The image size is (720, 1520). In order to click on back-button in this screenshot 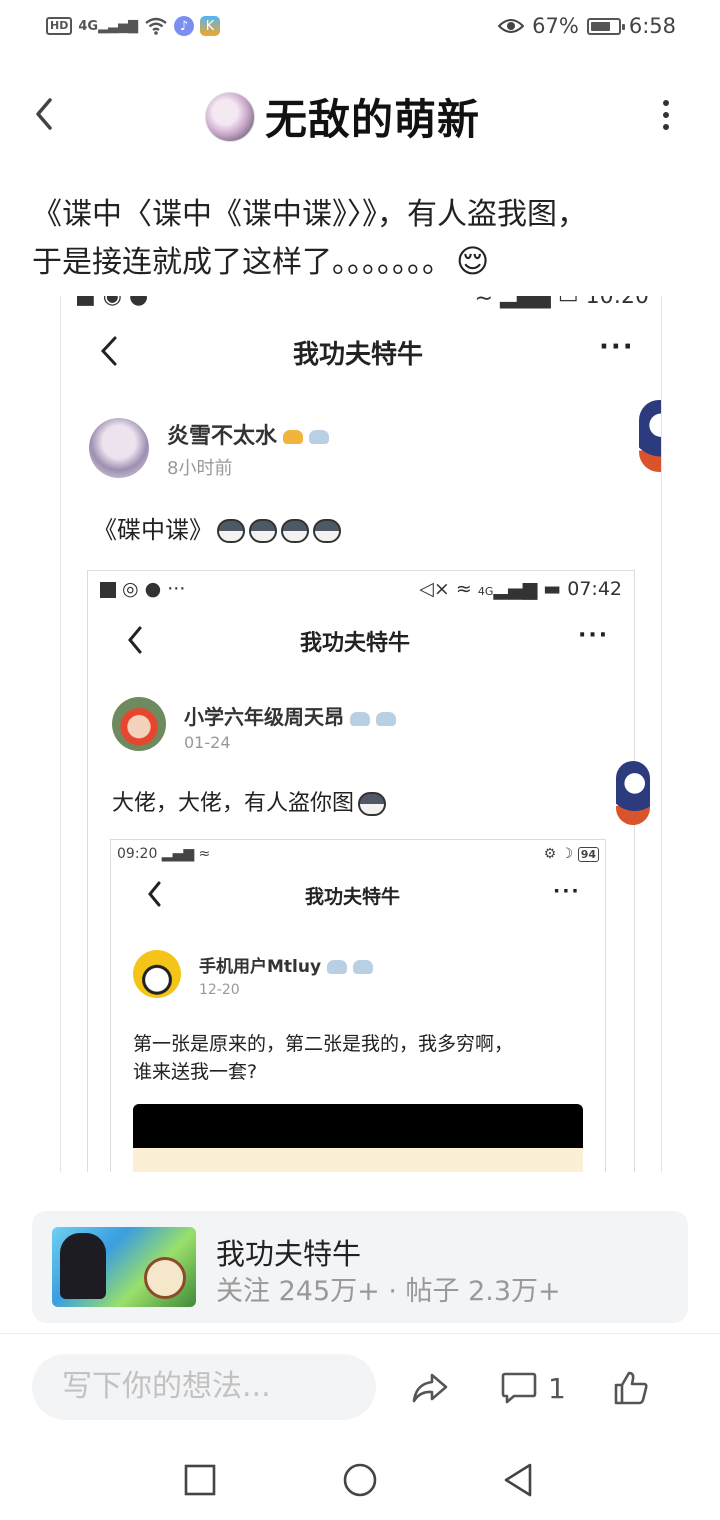, I will do `click(46, 114)`.